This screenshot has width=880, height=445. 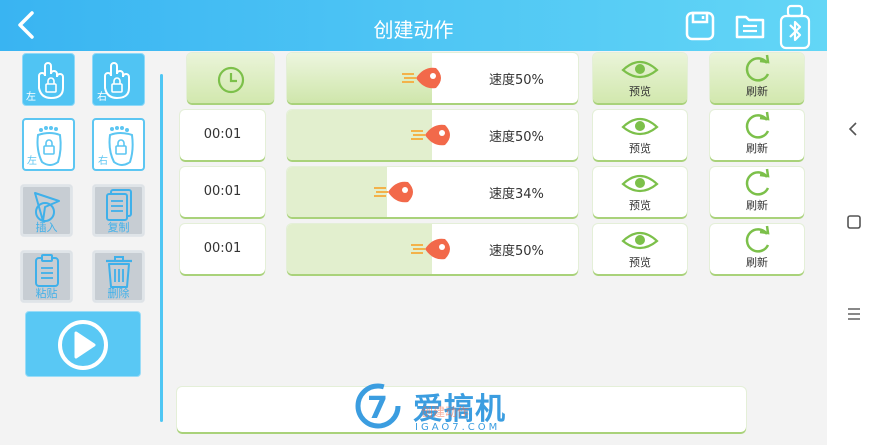 What do you see at coordinates (445, 412) in the screenshot?
I see `watermark-overlay-text: 创建动作` at bounding box center [445, 412].